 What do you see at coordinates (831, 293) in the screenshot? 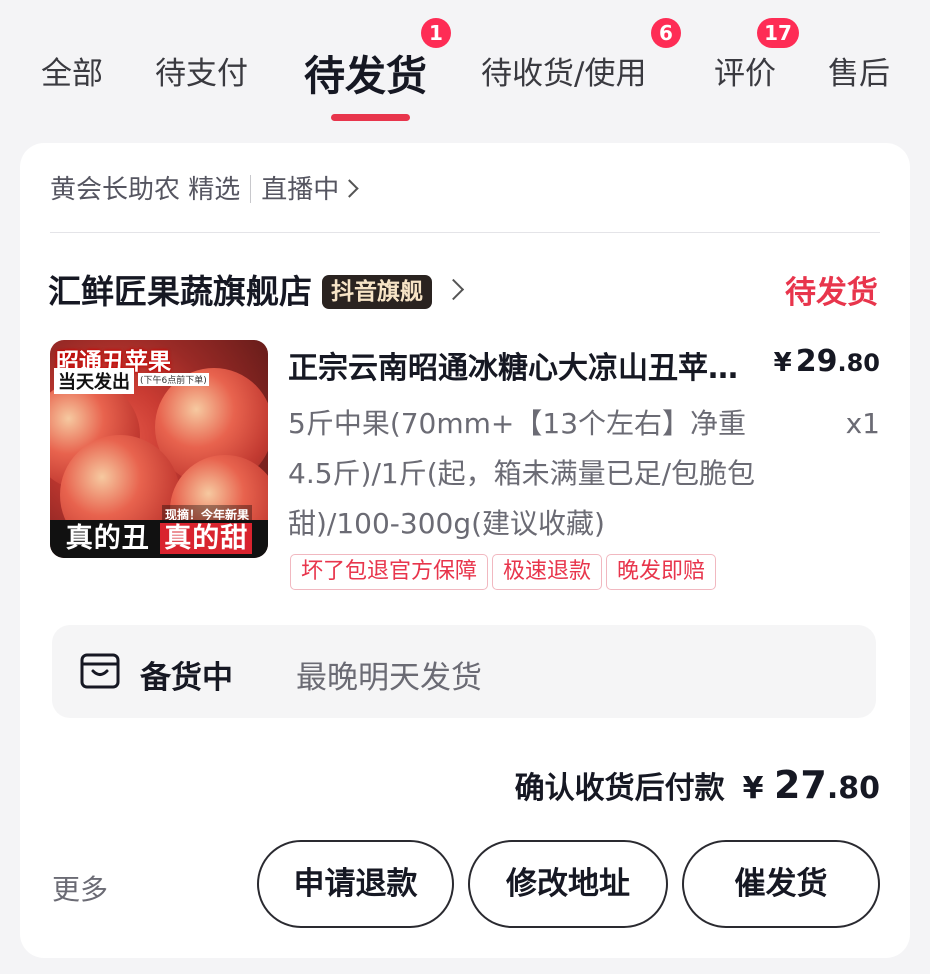
I see `order-status: 待发货` at bounding box center [831, 293].